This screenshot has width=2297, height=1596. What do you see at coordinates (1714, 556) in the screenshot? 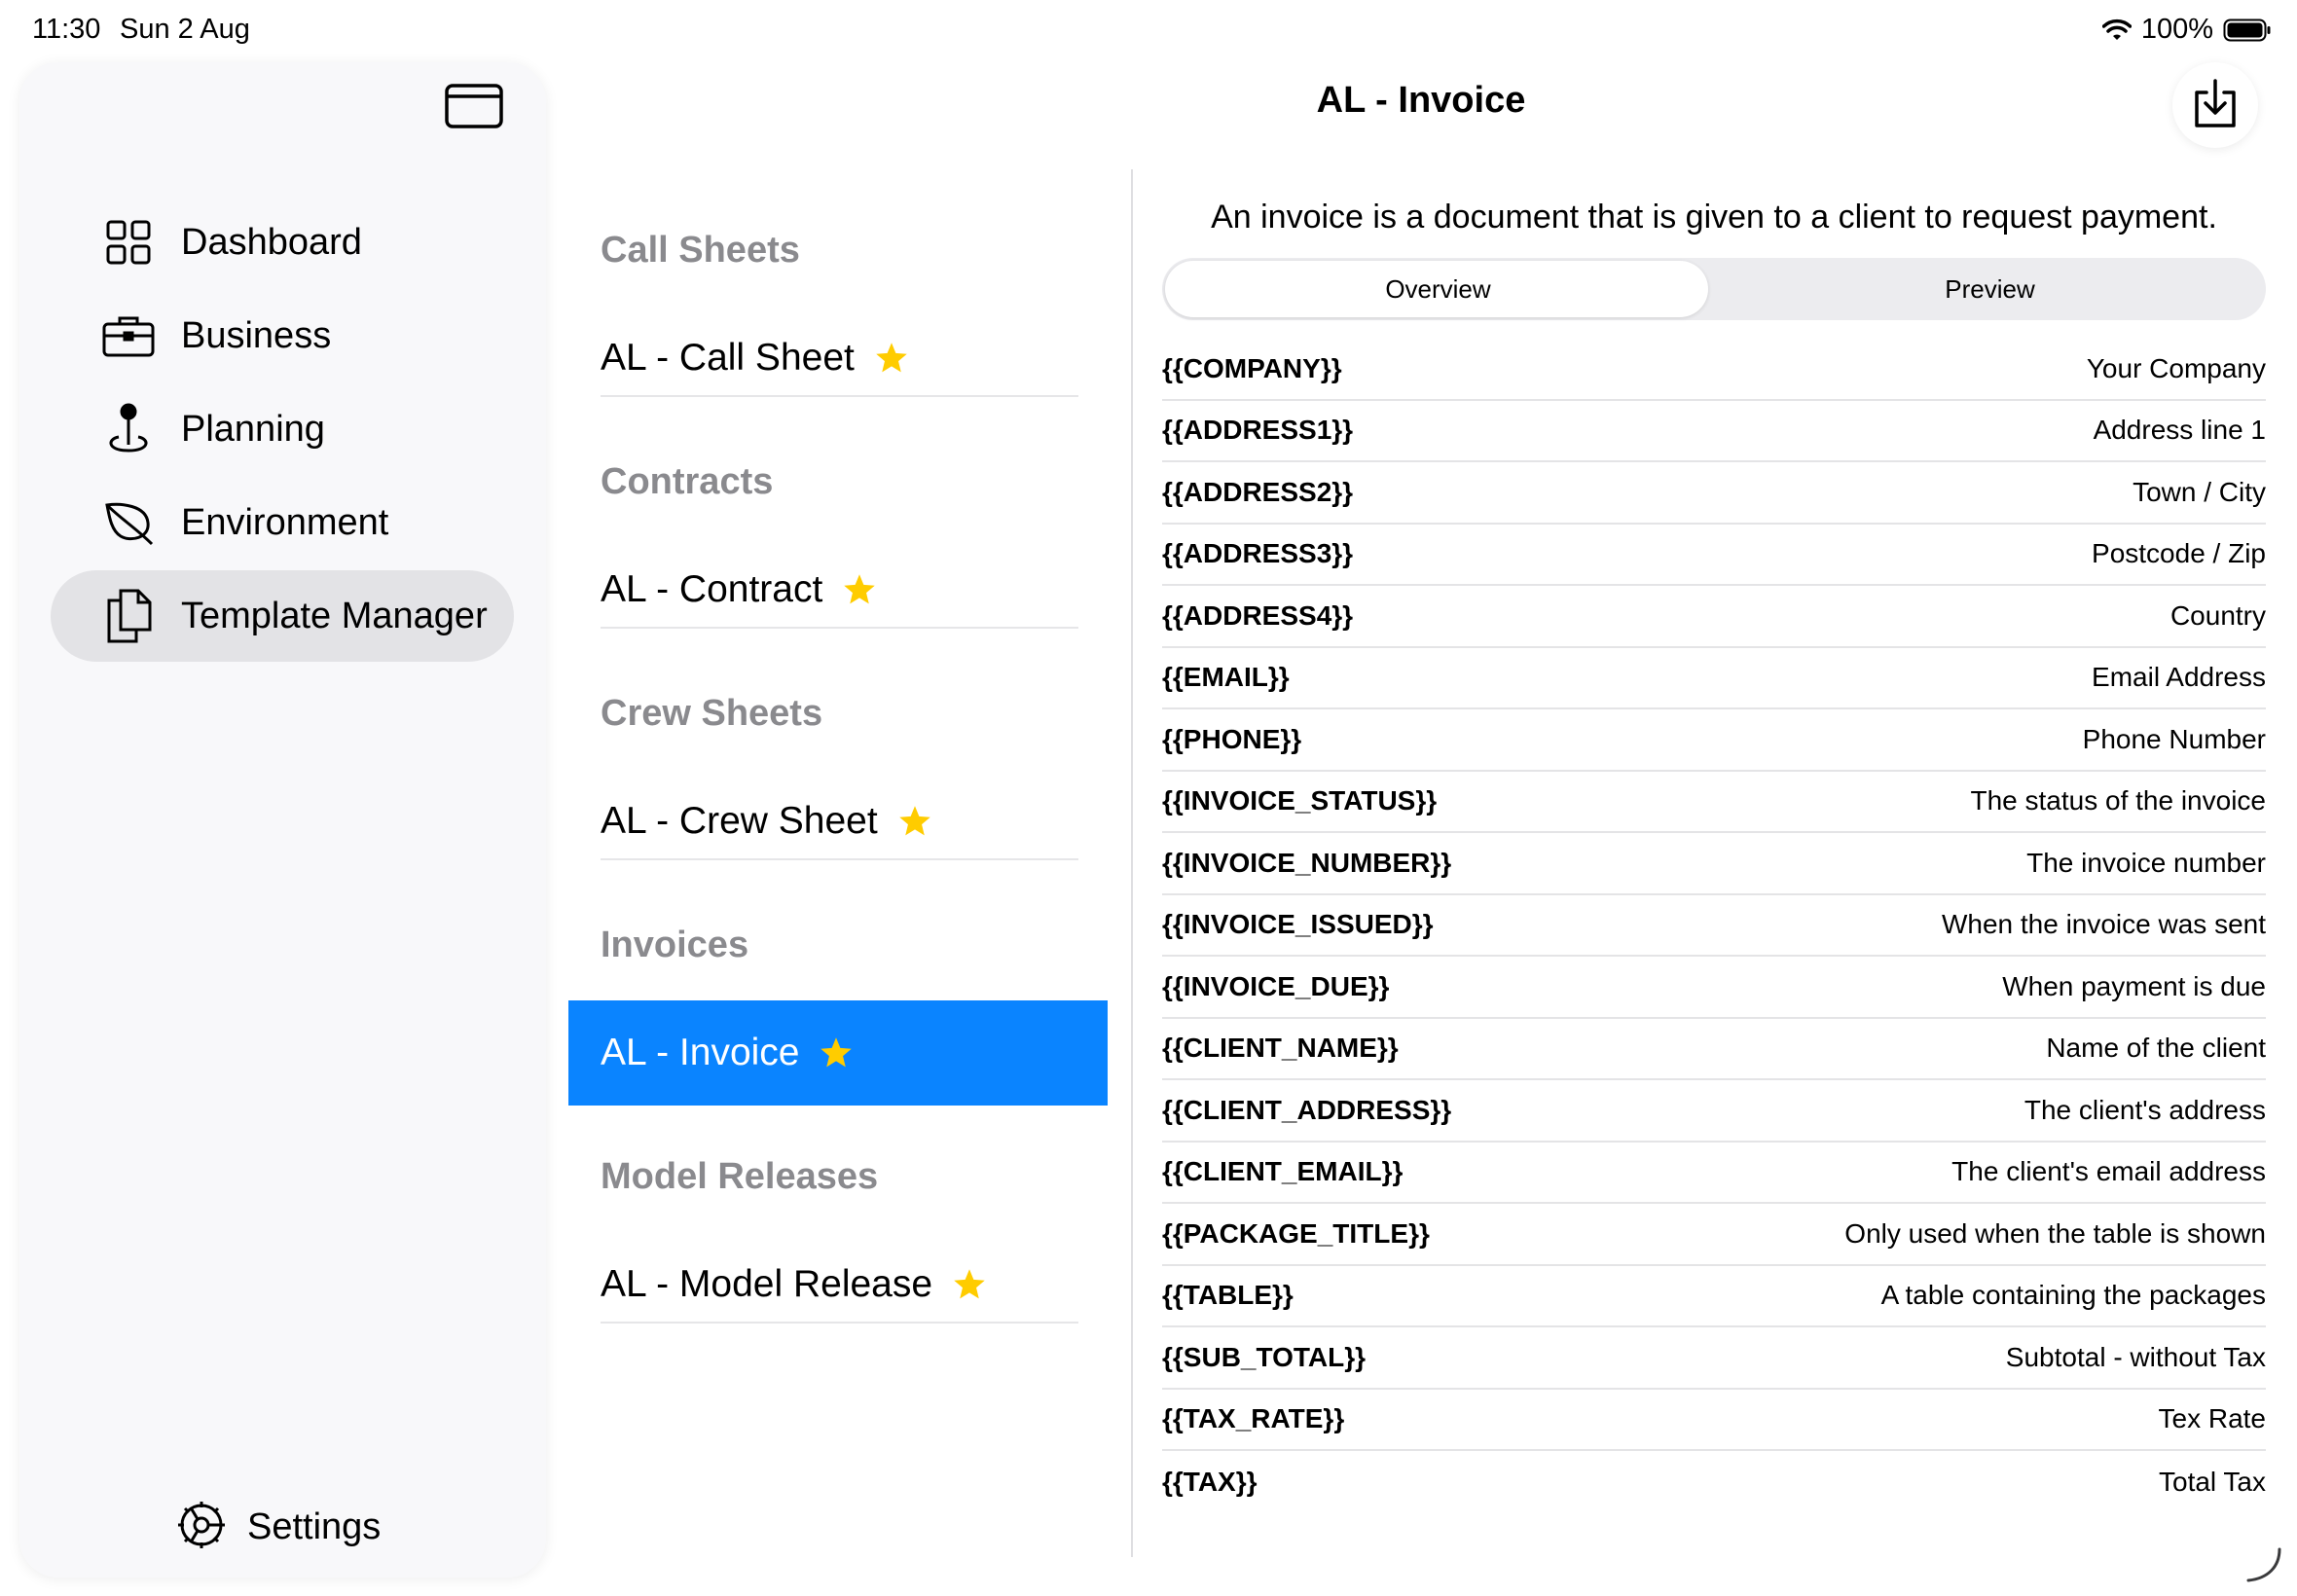
I see `table-row: {{ADDRESS3}} Postcode / Zip` at bounding box center [1714, 556].